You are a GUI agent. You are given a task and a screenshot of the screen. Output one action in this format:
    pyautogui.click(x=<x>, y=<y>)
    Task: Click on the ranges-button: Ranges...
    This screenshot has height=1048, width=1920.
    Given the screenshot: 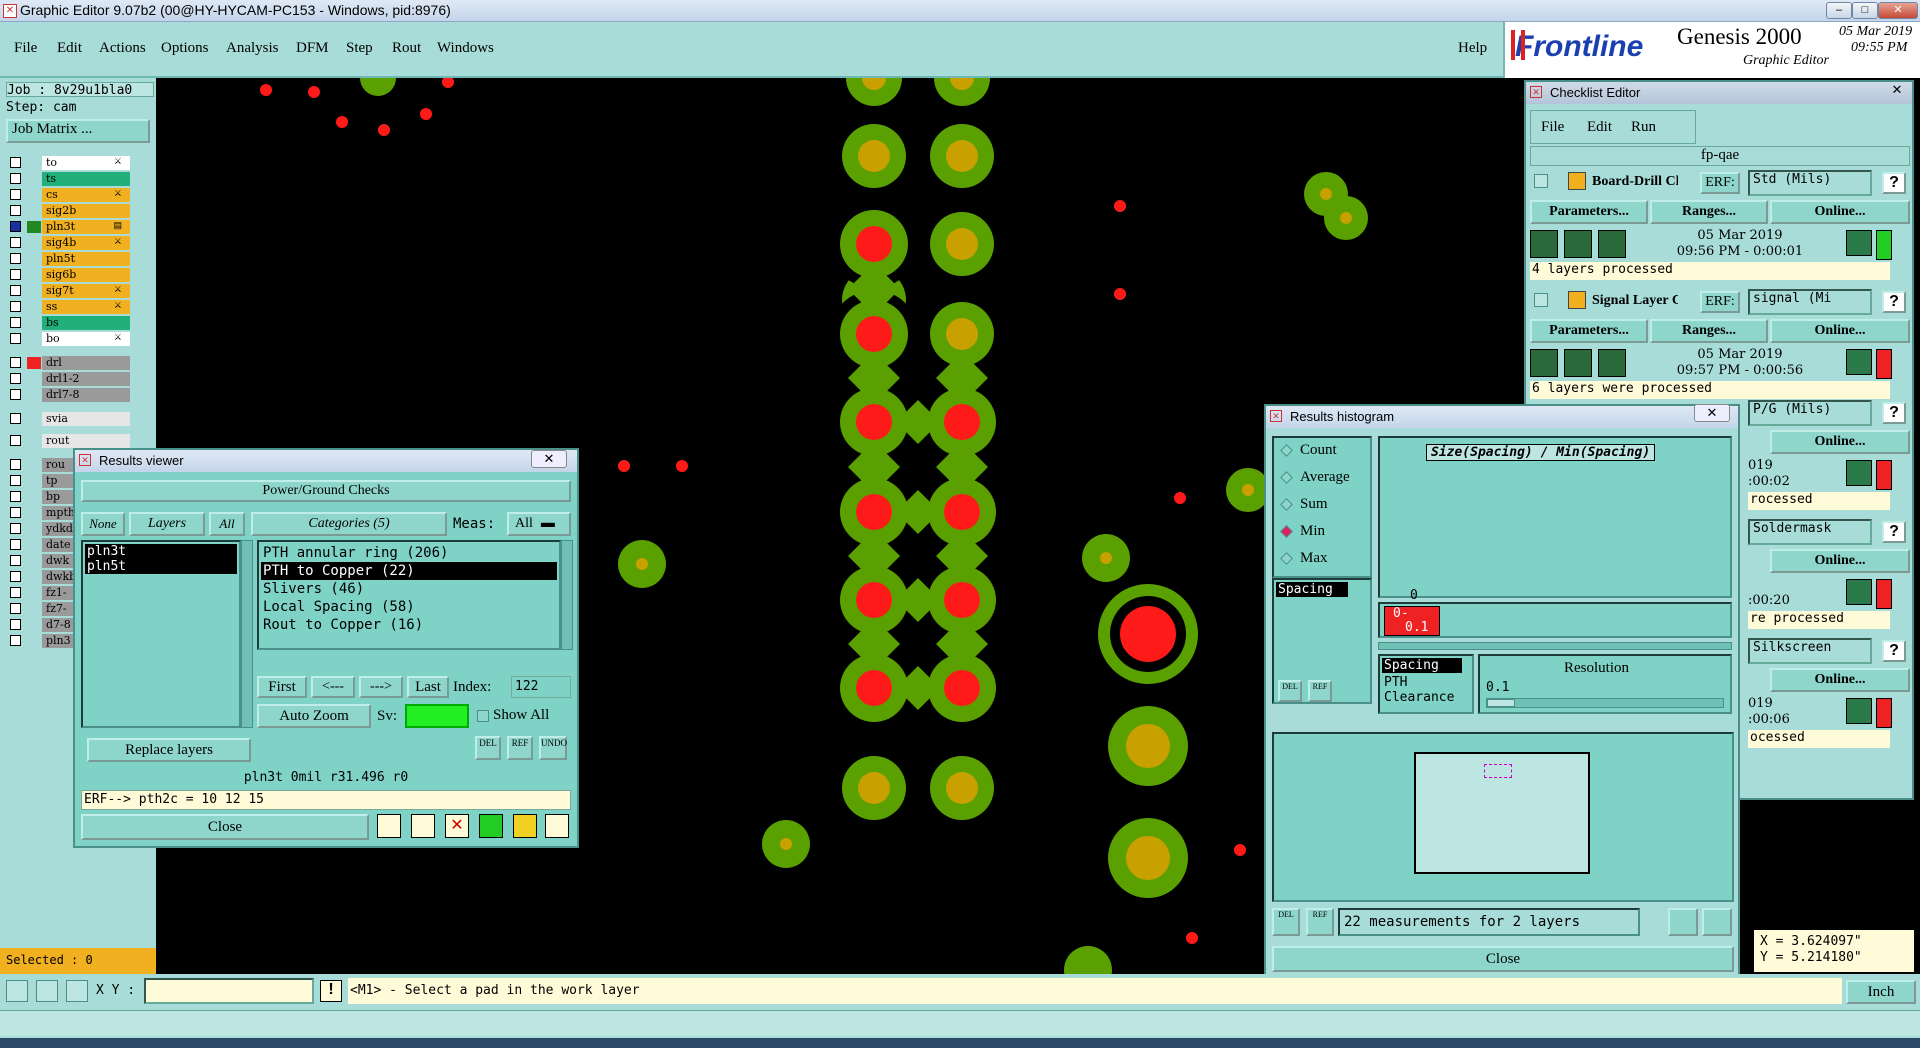 What is the action you would take?
    pyautogui.click(x=1709, y=212)
    